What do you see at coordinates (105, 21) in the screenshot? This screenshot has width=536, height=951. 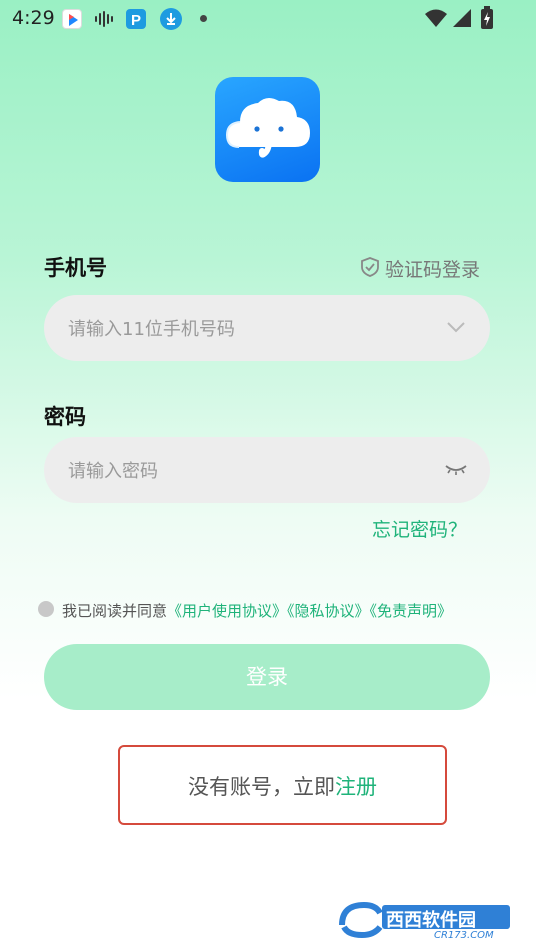 I see `waveform-icon` at bounding box center [105, 21].